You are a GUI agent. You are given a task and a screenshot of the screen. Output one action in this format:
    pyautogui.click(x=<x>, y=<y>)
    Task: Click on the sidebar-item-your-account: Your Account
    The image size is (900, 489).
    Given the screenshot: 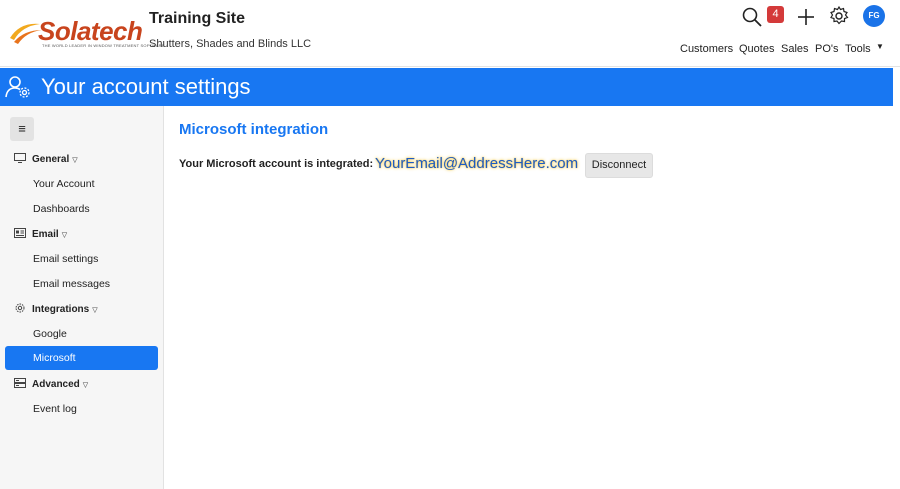 What is the action you would take?
    pyautogui.click(x=81, y=184)
    